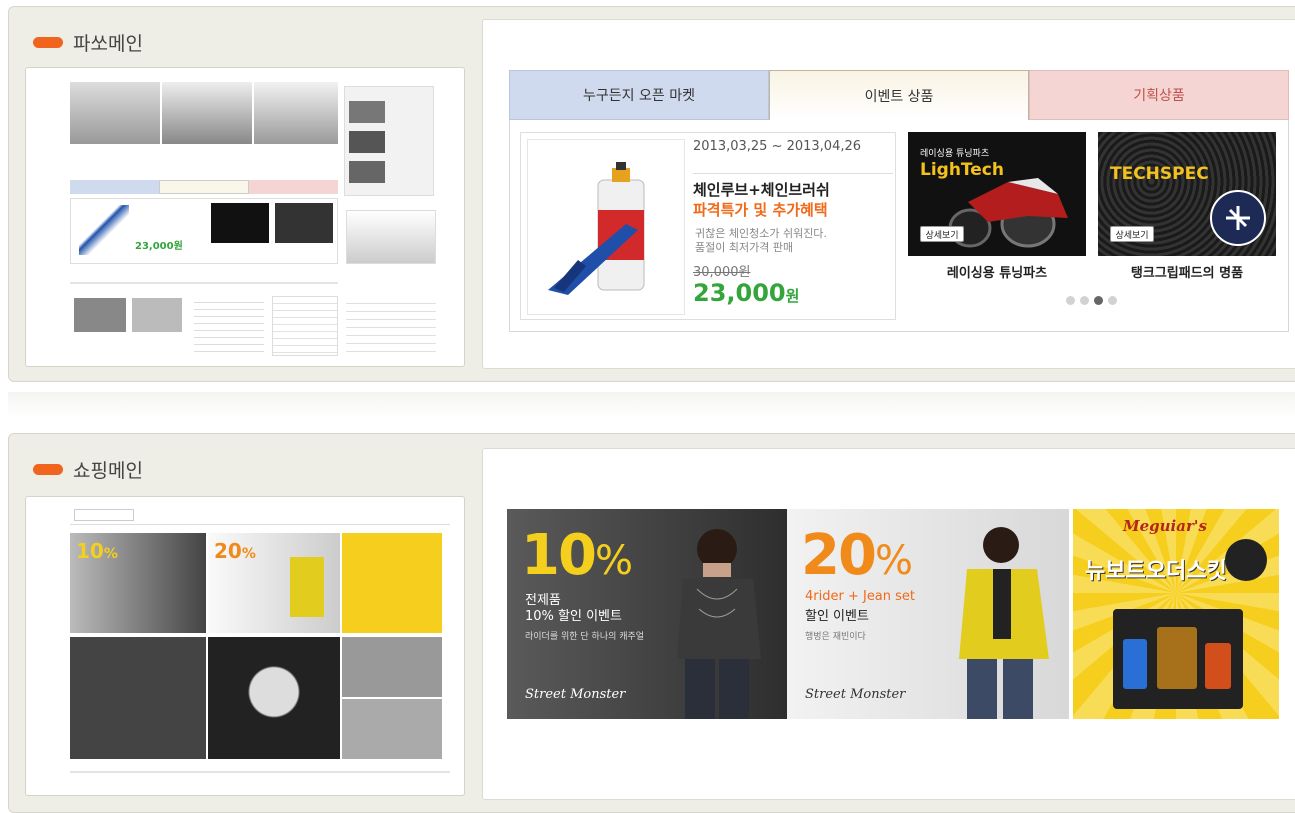 The height and width of the screenshot is (813, 1295). What do you see at coordinates (639, 95) in the screenshot?
I see `tab-open-market: 누구든지 오픈 마켓` at bounding box center [639, 95].